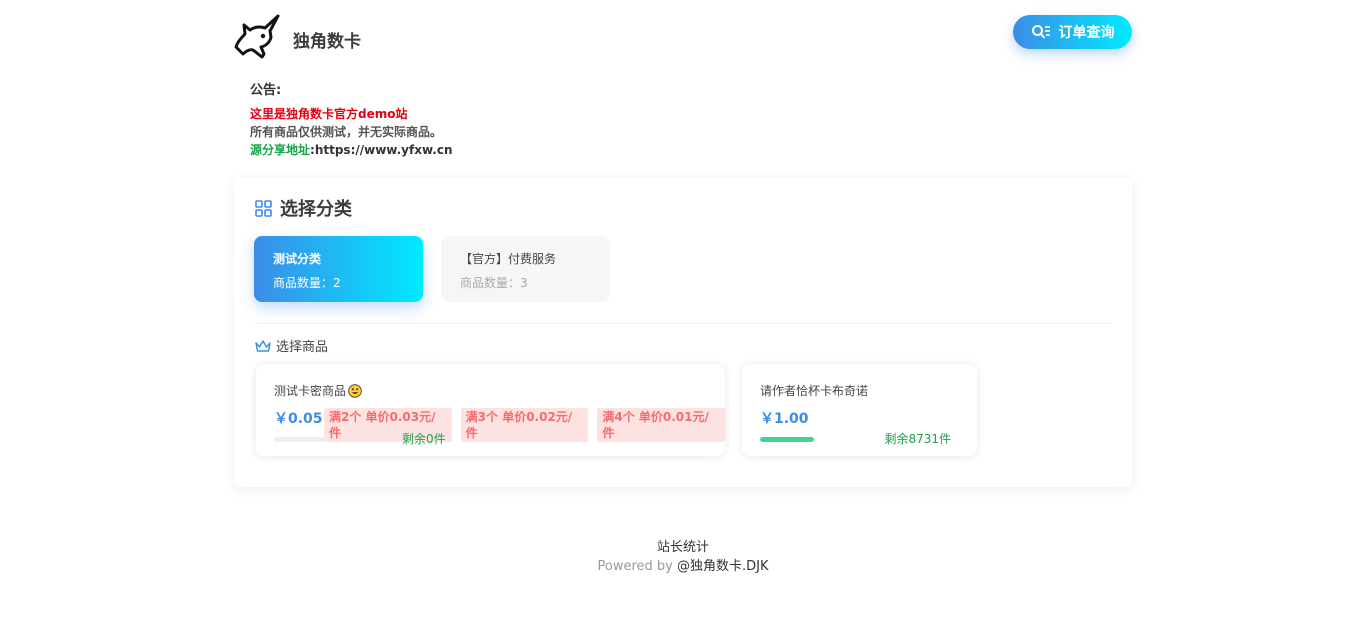  What do you see at coordinates (316, 209) in the screenshot?
I see `category-section-title: 选择分类` at bounding box center [316, 209].